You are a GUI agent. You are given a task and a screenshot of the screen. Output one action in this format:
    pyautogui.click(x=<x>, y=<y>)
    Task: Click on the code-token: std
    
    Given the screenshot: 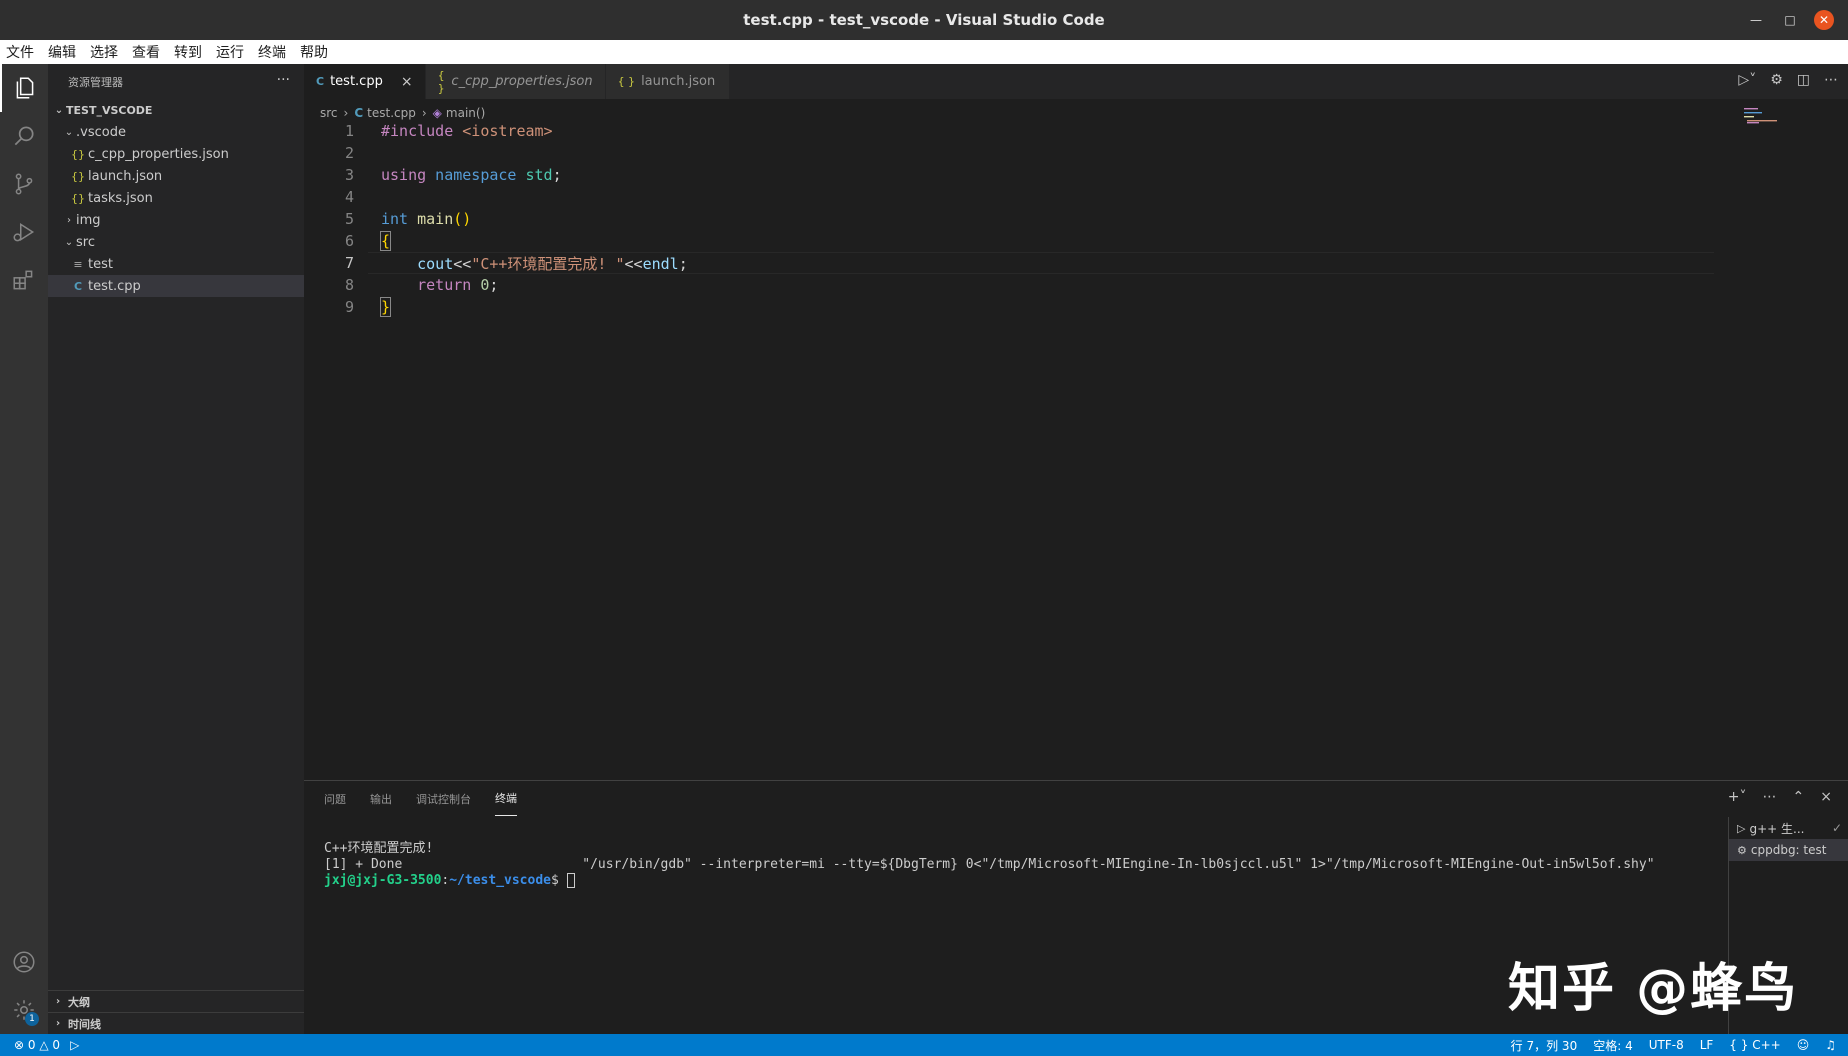 What is the action you would take?
    pyautogui.click(x=534, y=175)
    